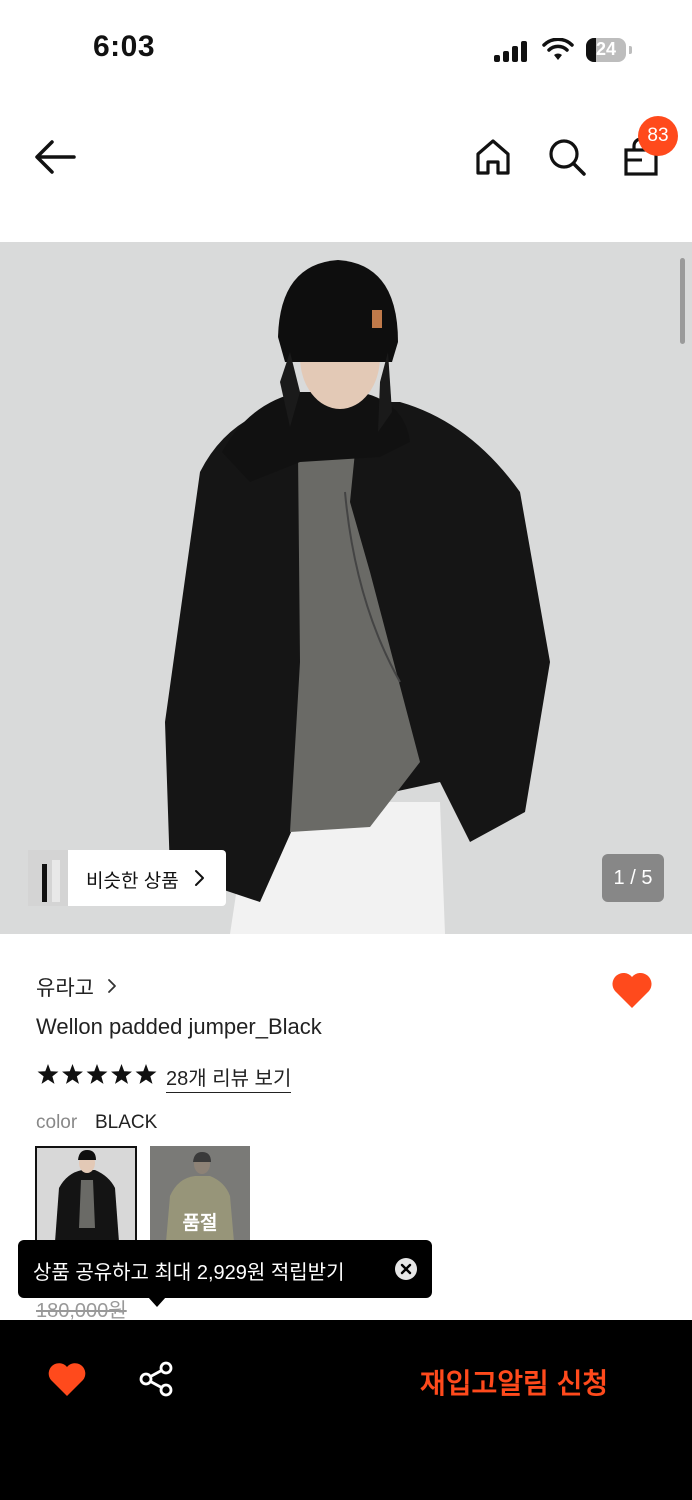  I want to click on tooltip-text: 상품 공유하고 최대 2,929원 적립받기, so click(189, 1273).